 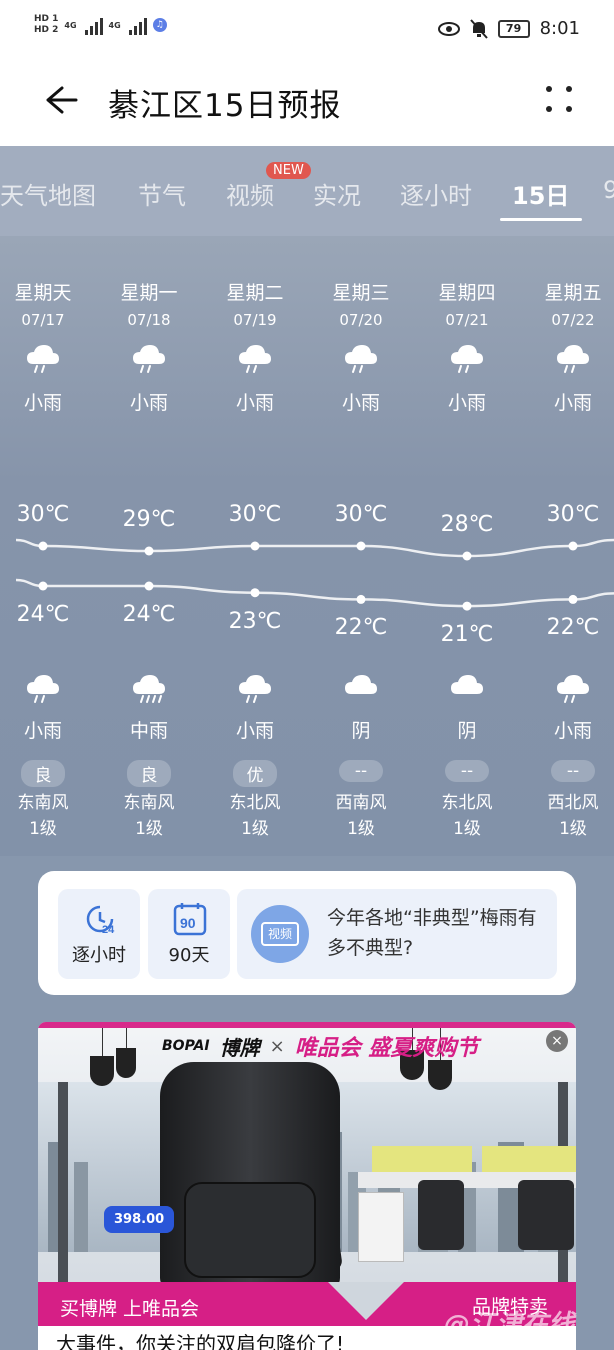 What do you see at coordinates (99, 955) in the screenshot?
I see `hourly-label: 逐小时` at bounding box center [99, 955].